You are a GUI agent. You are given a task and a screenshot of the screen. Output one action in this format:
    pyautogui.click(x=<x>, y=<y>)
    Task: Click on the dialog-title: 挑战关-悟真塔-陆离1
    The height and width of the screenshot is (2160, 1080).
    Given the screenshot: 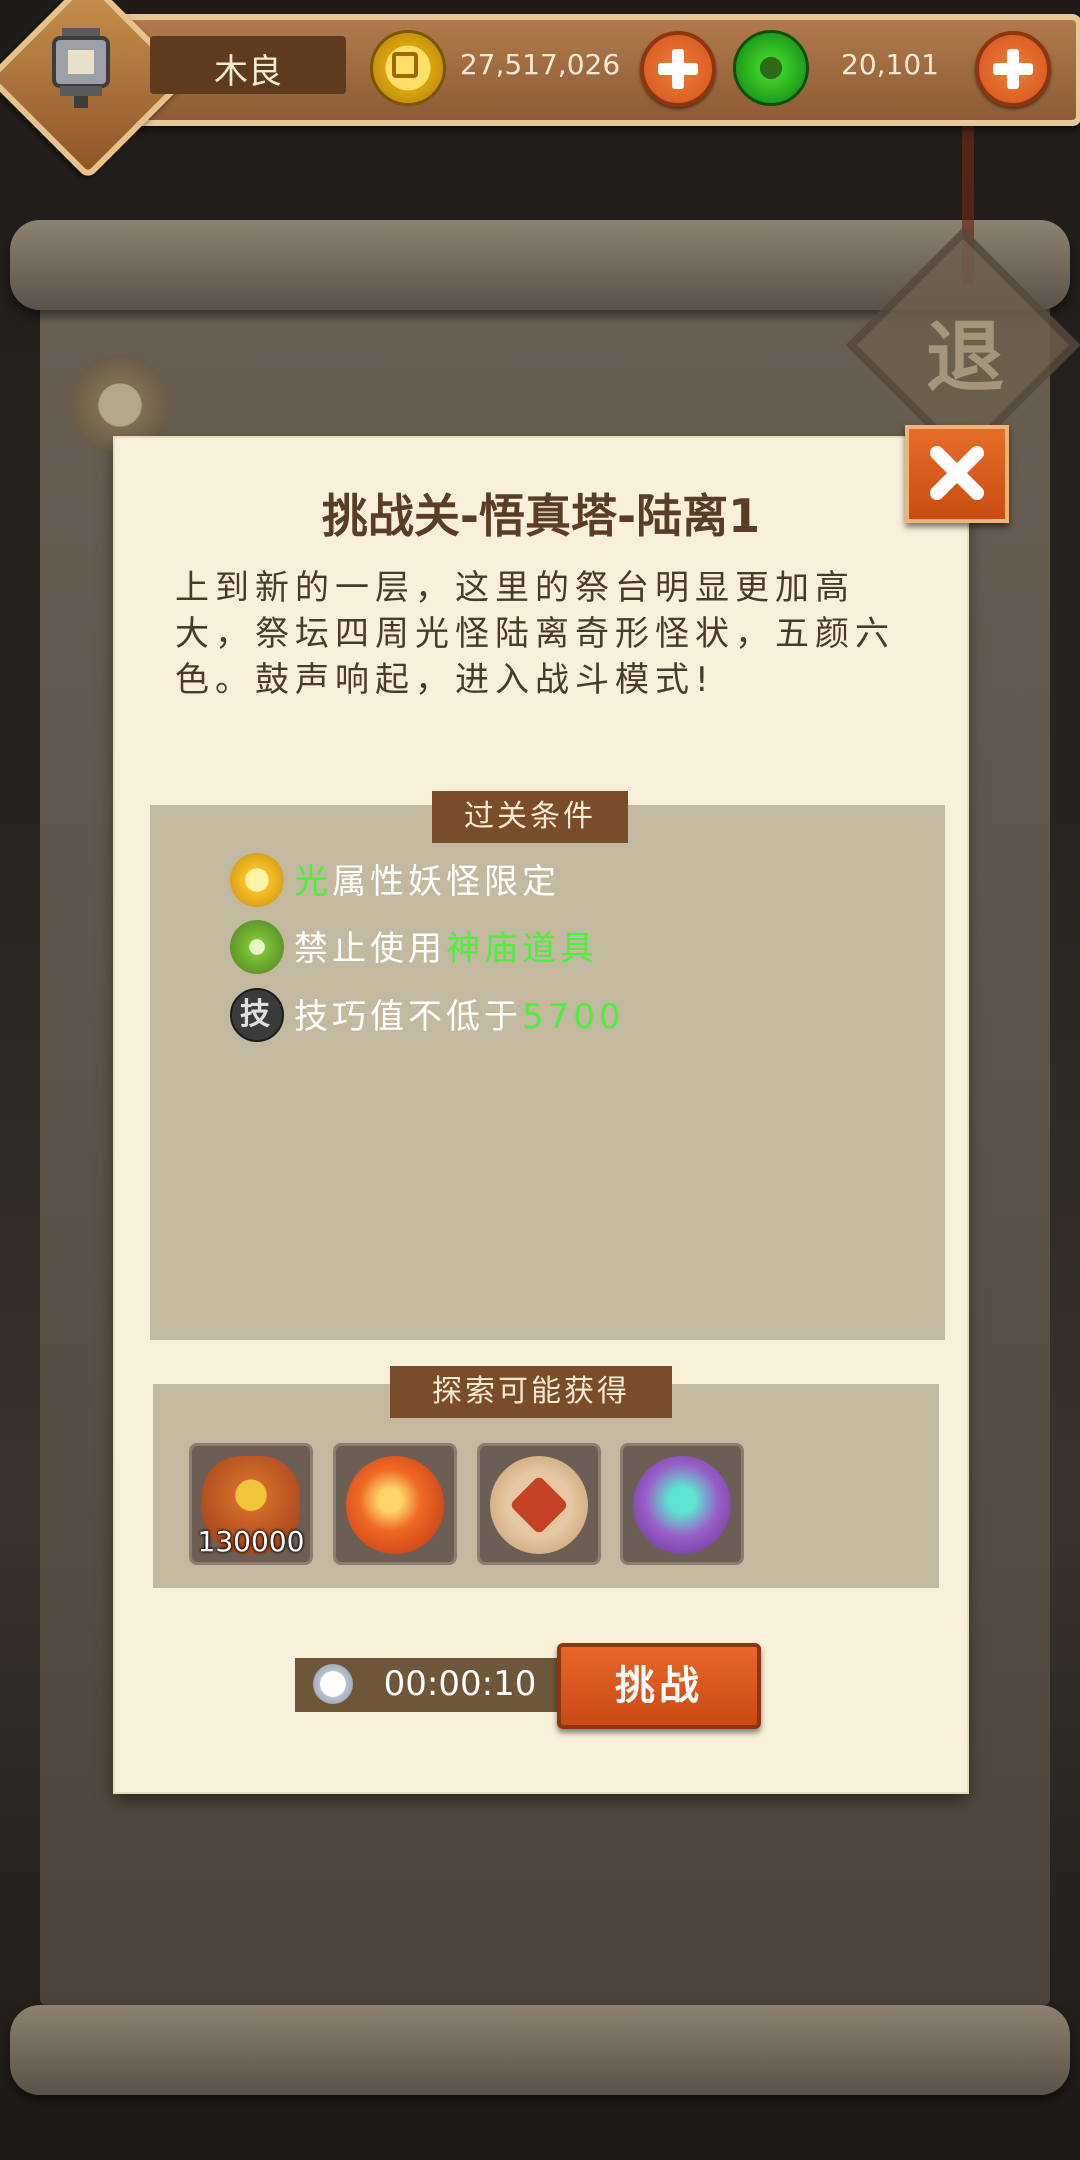 What is the action you would take?
    pyautogui.click(x=541, y=516)
    